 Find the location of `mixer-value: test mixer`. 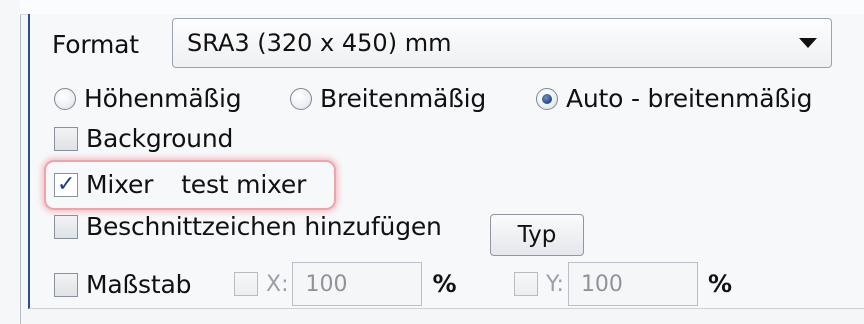

mixer-value: test mixer is located at coordinates (244, 184).